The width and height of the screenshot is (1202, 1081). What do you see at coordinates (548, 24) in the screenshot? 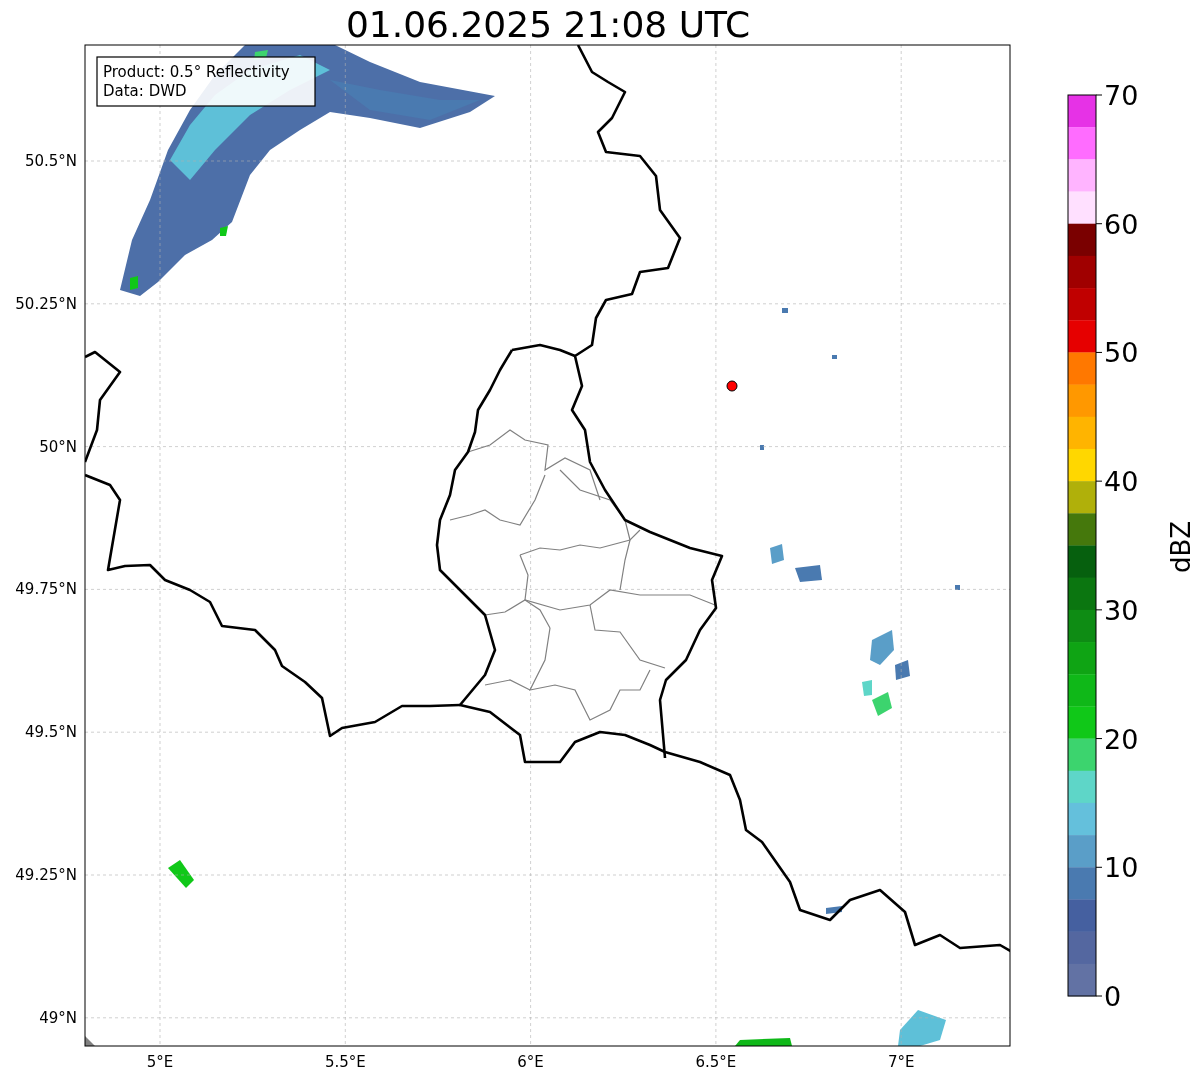
I see `chart-title: 01.06.2025 21:08 UTC` at bounding box center [548, 24].